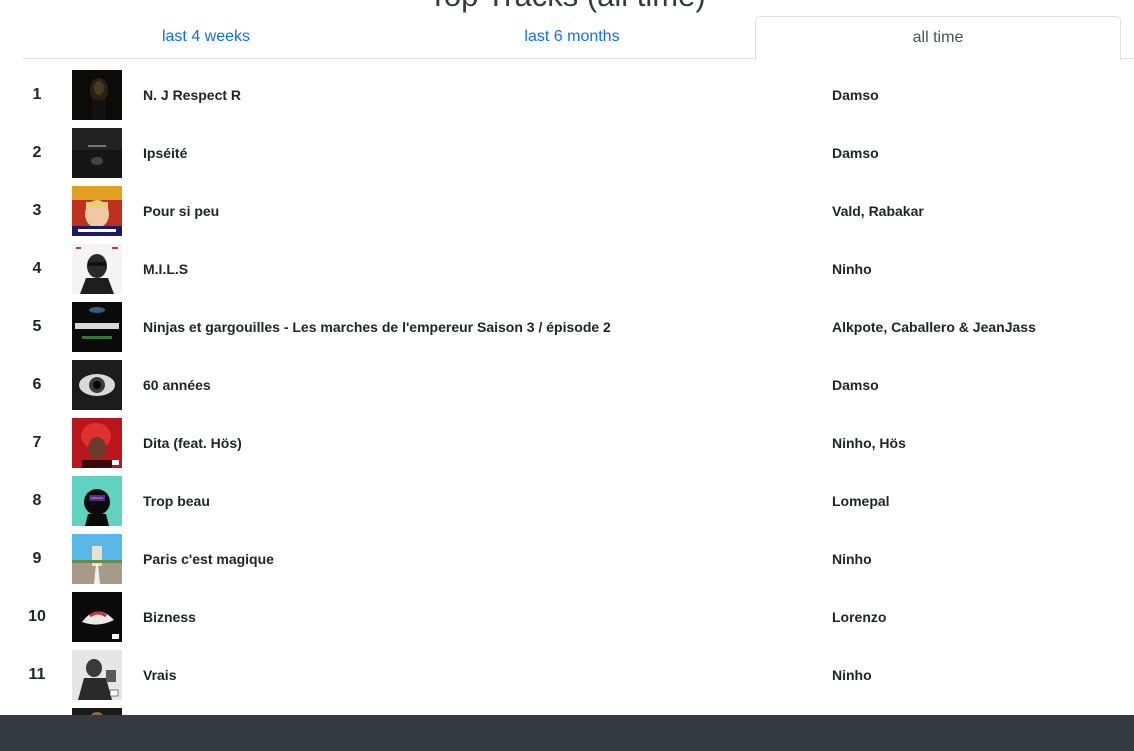 The height and width of the screenshot is (751, 1134). Describe the element at coordinates (37, 558) in the screenshot. I see `track-rank: 9` at that location.